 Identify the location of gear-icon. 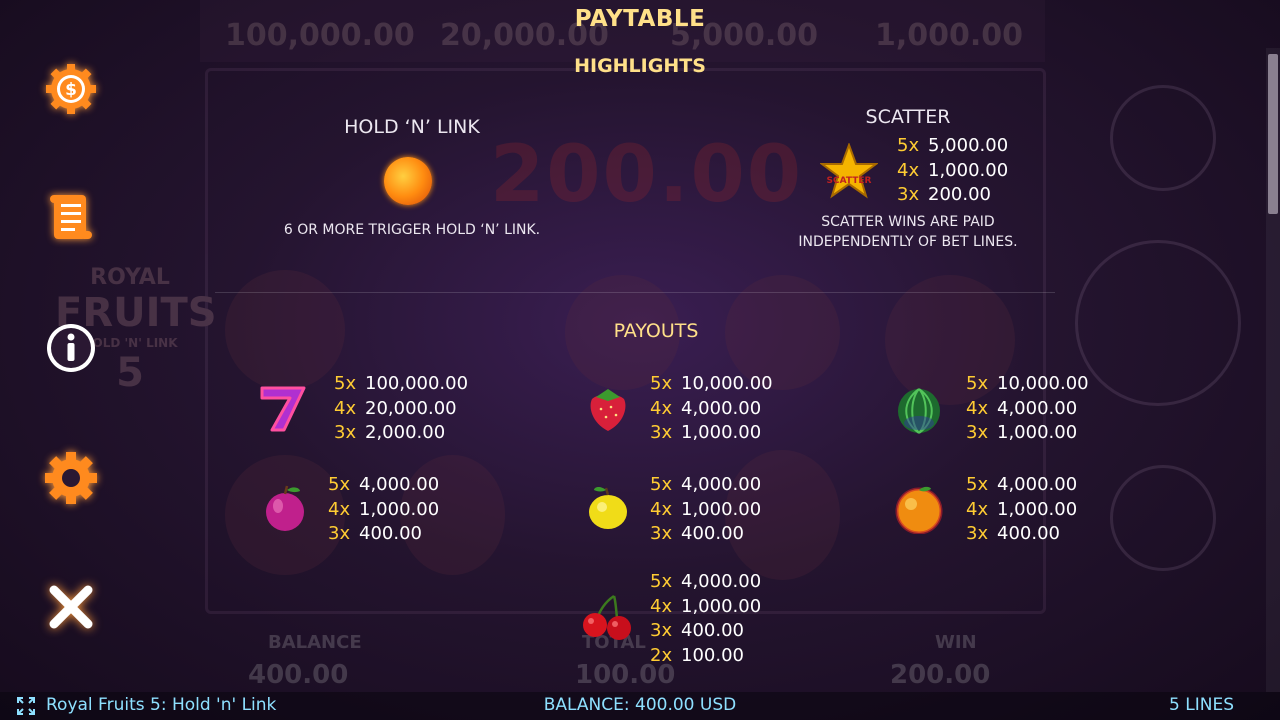
(71, 478).